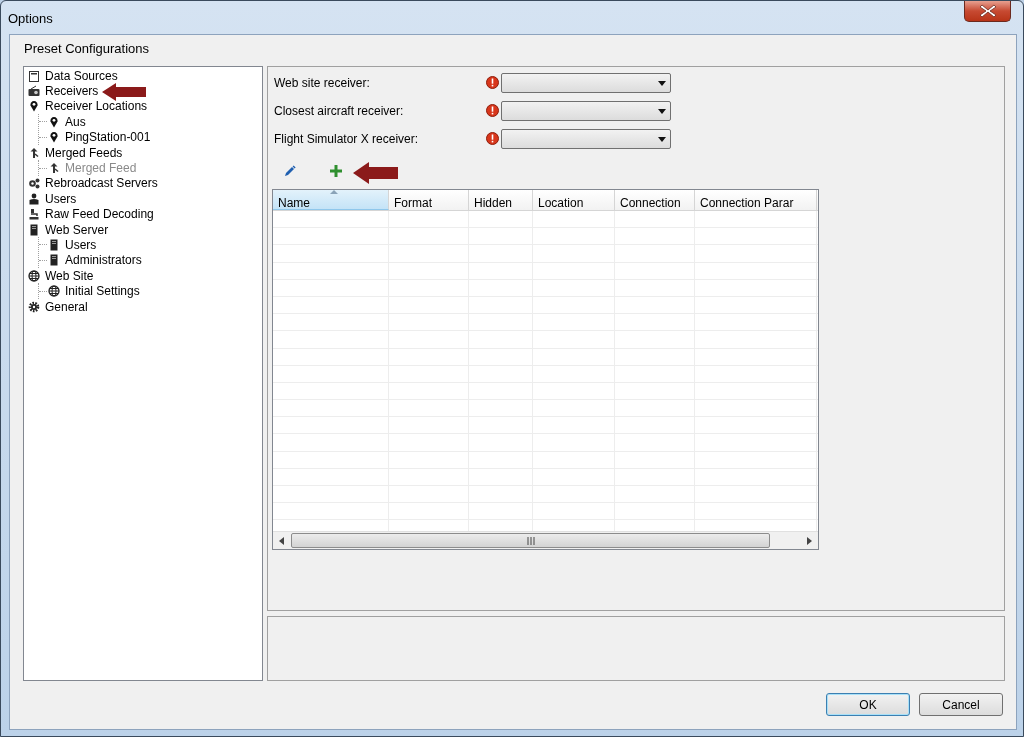 This screenshot has width=1024, height=737. I want to click on scroll-thumb, so click(530, 540).